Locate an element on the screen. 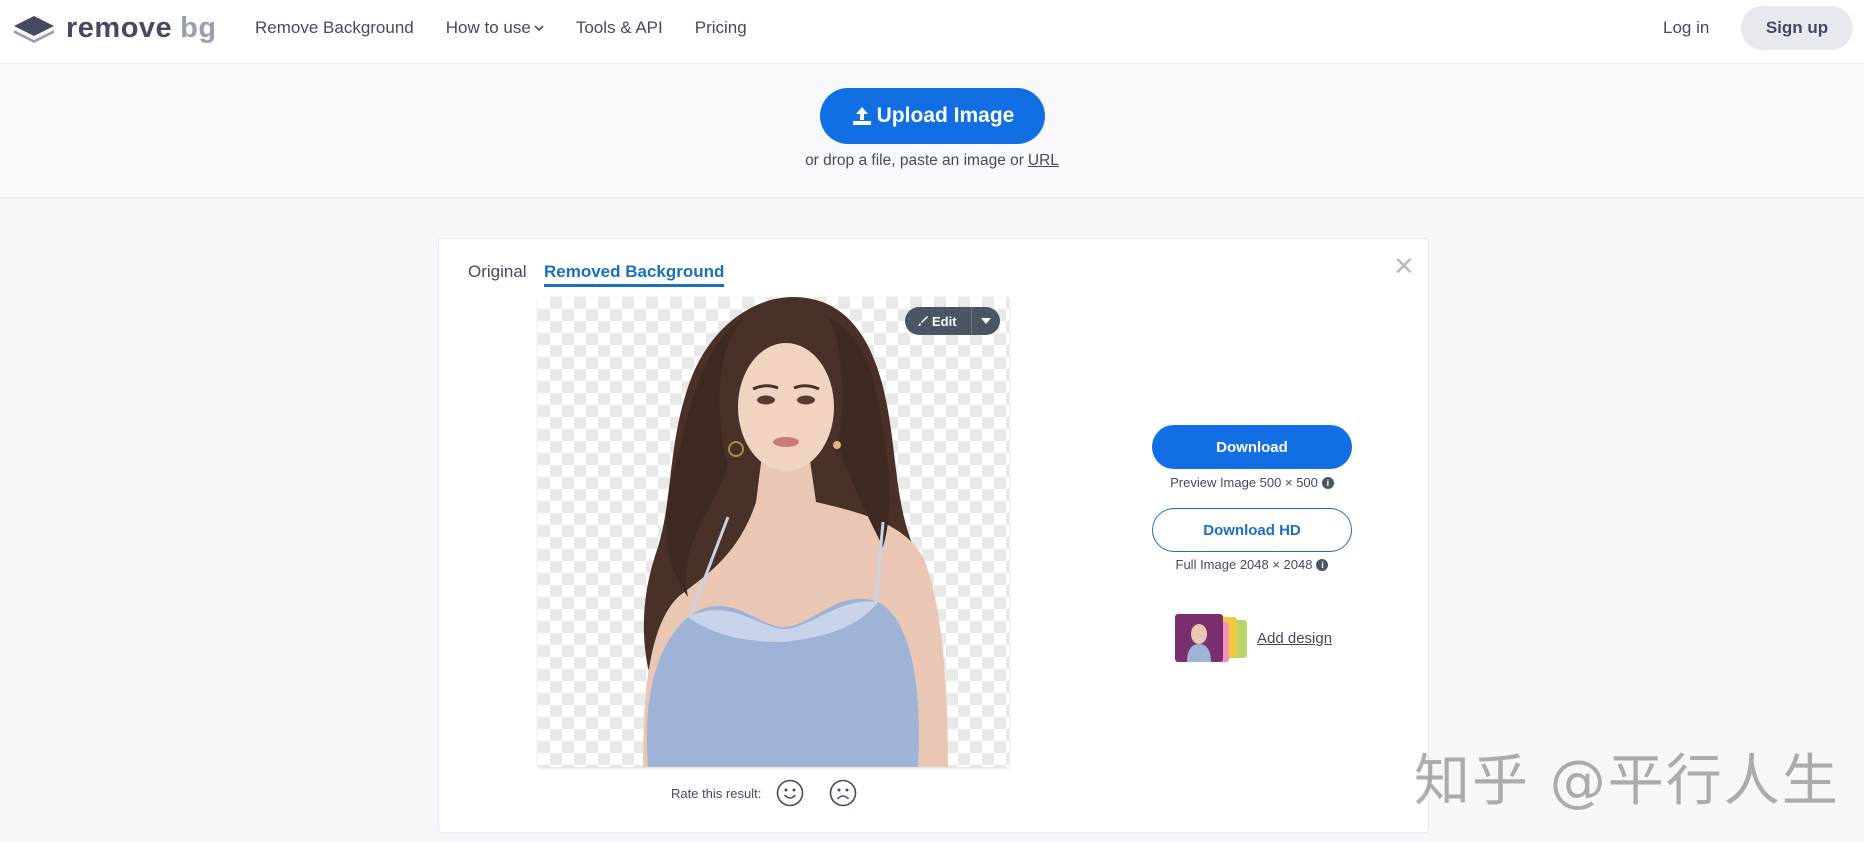 Image resolution: width=1864 pixels, height=842 pixels. upload-image-button: Upload Image is located at coordinates (932, 116).